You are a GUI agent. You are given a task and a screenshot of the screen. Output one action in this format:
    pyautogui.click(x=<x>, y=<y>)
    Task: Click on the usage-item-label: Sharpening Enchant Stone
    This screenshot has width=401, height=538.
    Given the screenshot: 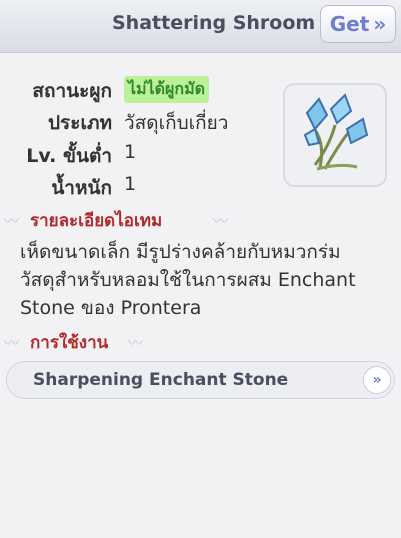 What is the action you would take?
    pyautogui.click(x=161, y=380)
    